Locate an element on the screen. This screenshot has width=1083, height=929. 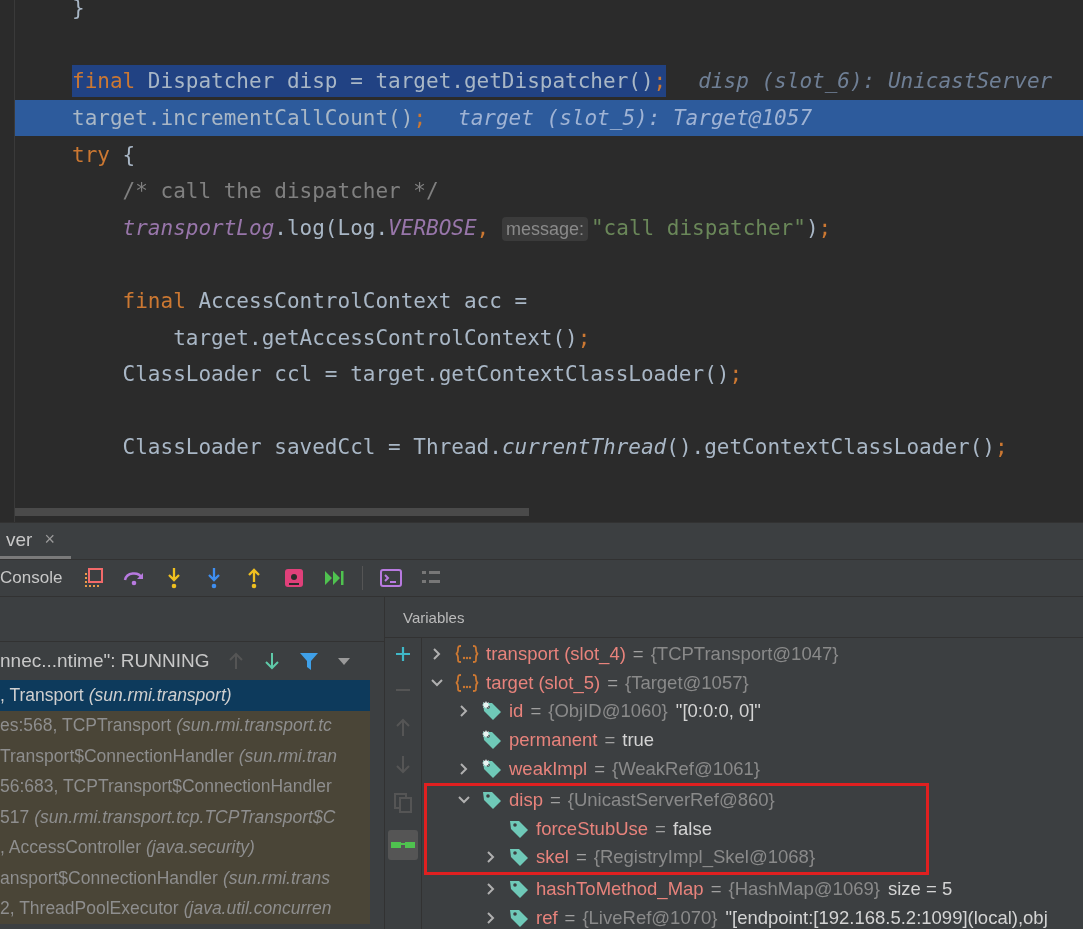
variable-name: forceStubUse is located at coordinates (592, 828).